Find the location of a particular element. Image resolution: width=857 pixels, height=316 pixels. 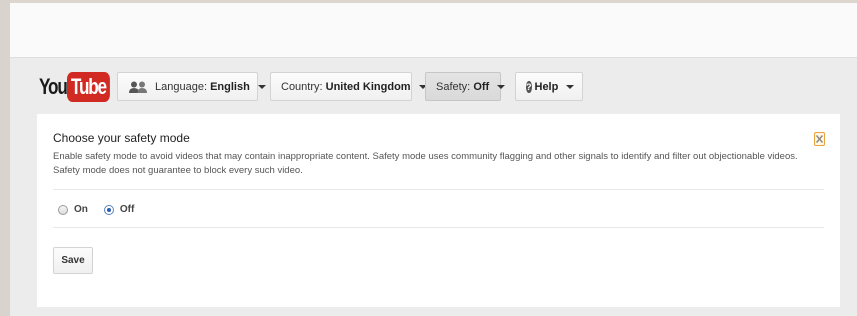

masthead-divider is located at coordinates (433, 57).